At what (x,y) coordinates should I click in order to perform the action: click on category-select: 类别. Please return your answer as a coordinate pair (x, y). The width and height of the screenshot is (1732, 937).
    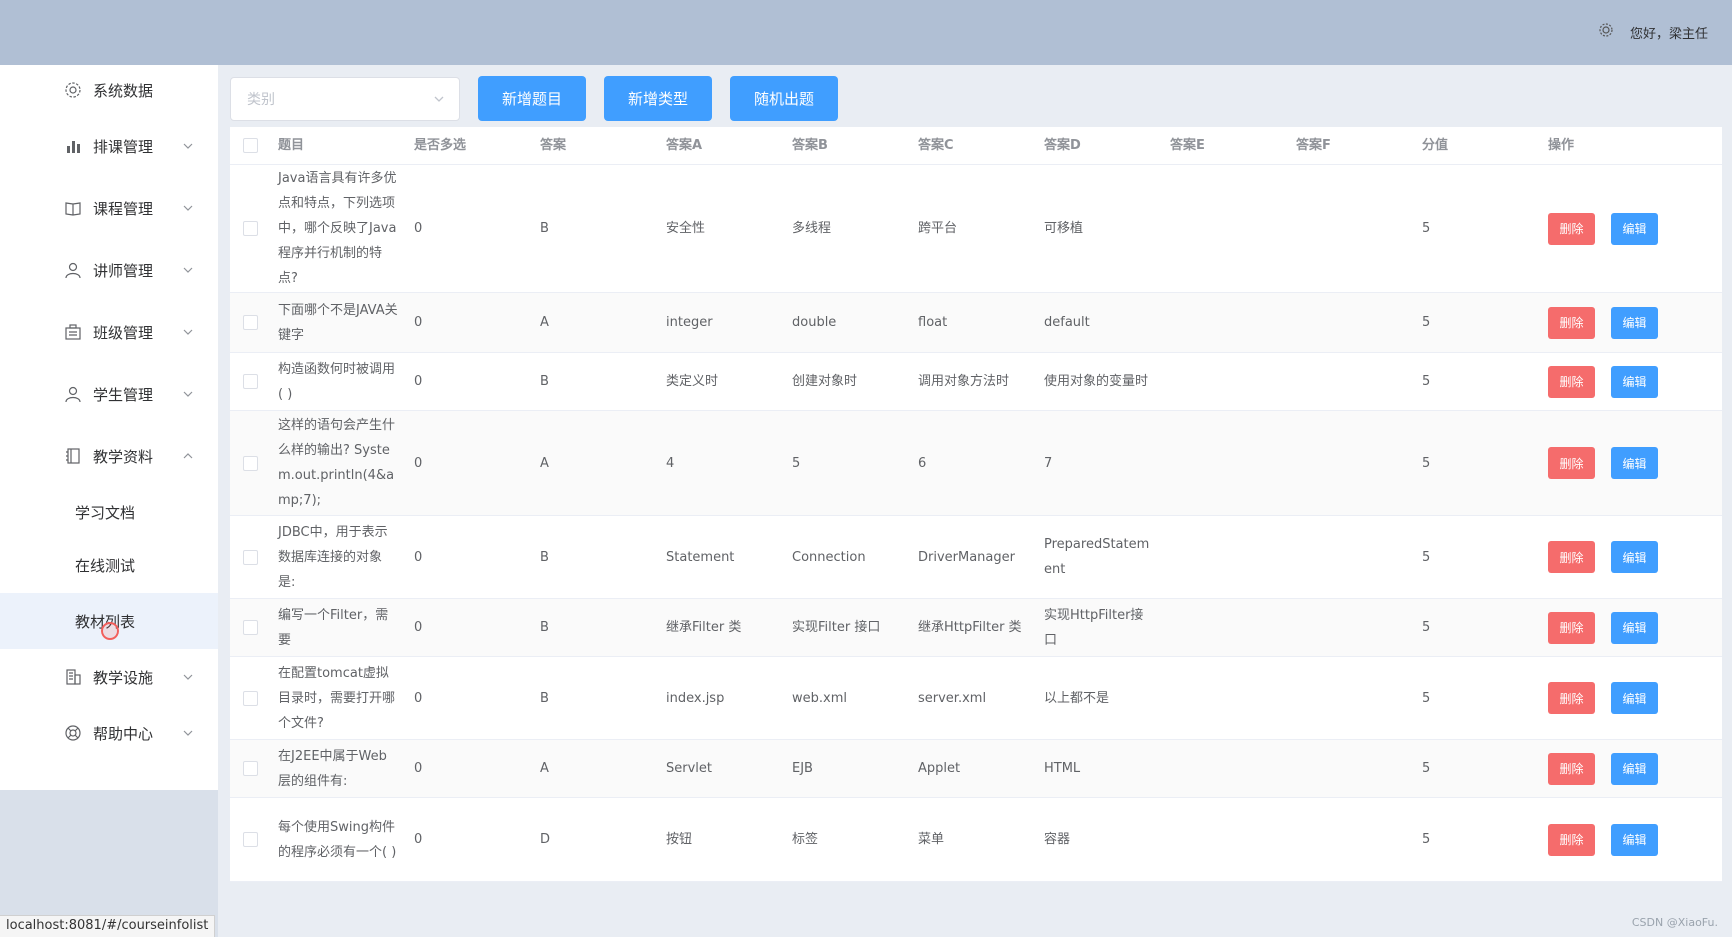
    Looking at the image, I should click on (345, 98).